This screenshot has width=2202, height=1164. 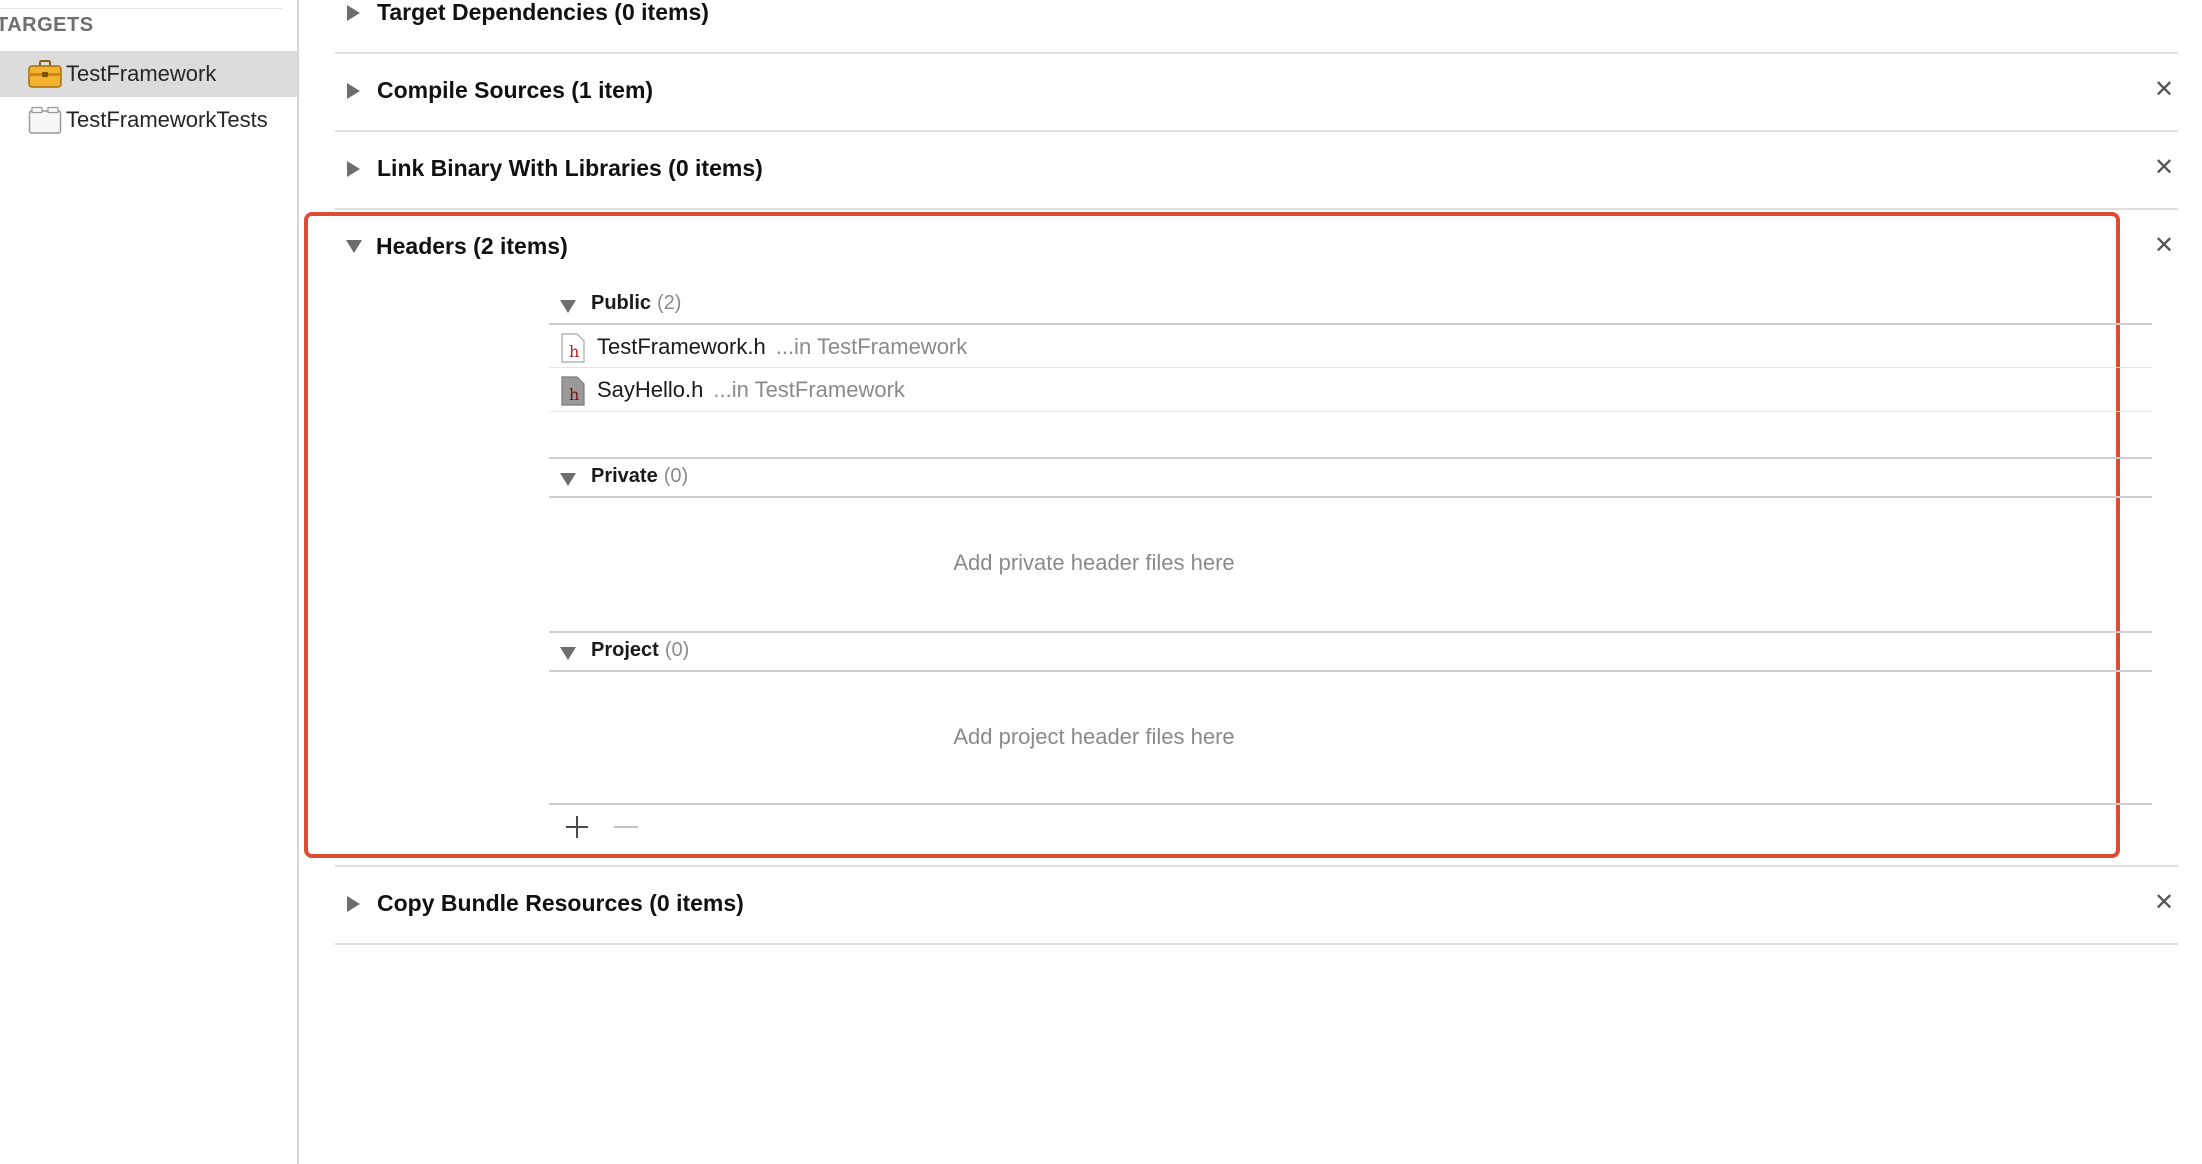 What do you see at coordinates (1094, 737) in the screenshot?
I see `project-drop-placeholder: Add project header files here` at bounding box center [1094, 737].